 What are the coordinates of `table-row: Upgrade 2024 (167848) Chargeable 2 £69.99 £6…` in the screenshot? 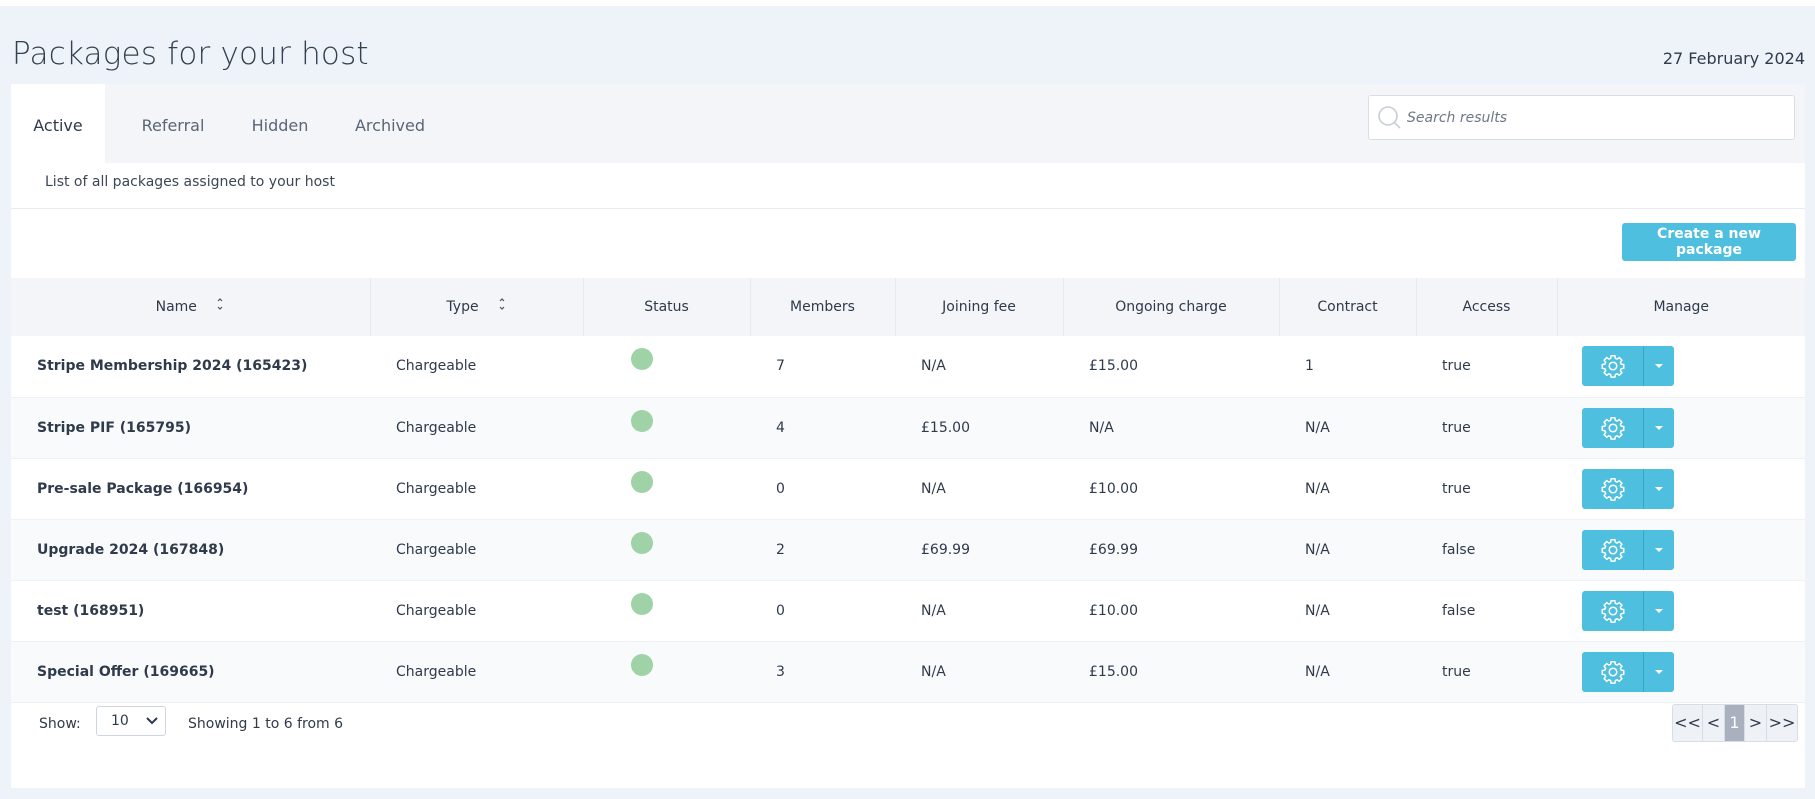 It's located at (908, 550).